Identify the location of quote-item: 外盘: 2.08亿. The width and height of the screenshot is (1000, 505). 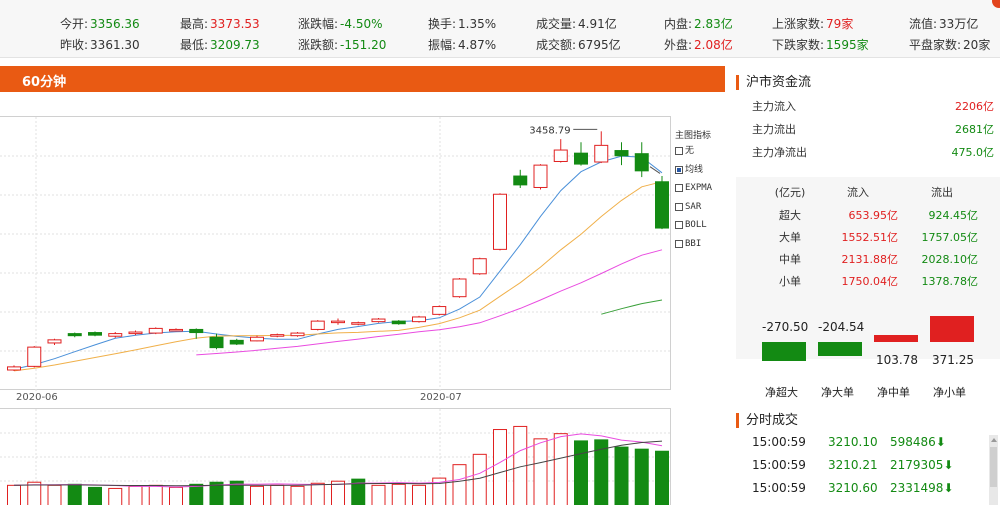
(698, 44).